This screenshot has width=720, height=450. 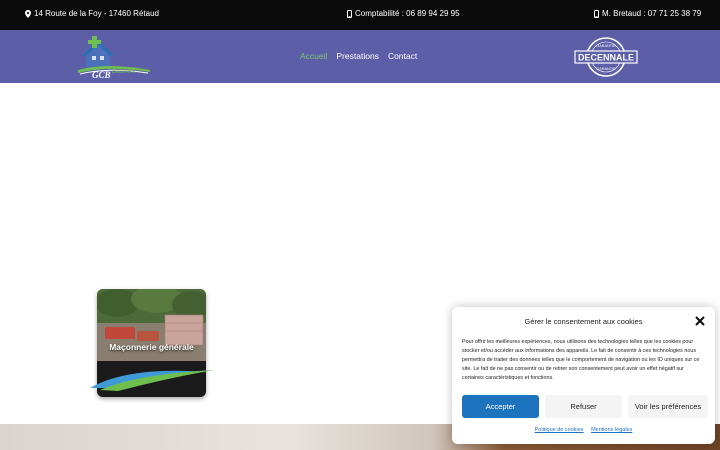 I want to click on accept-button: Accepter, so click(x=500, y=406).